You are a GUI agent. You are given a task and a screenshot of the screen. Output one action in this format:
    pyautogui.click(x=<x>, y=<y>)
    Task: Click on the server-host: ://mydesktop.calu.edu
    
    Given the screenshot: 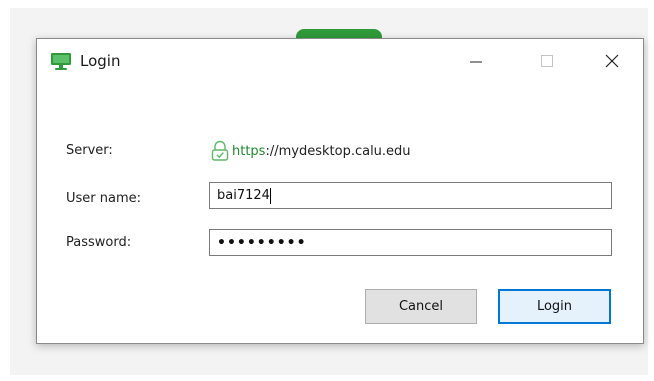 What is the action you would take?
    pyautogui.click(x=338, y=151)
    